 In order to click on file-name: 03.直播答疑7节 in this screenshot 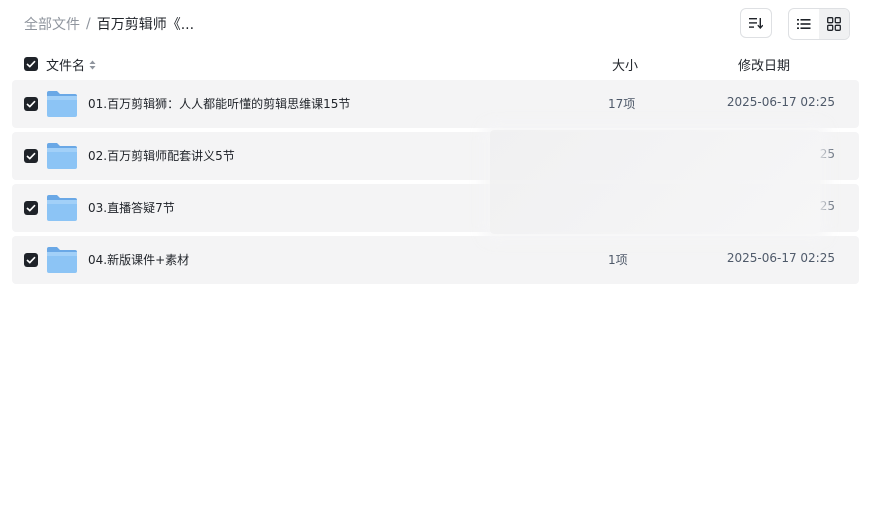, I will do `click(131, 207)`.